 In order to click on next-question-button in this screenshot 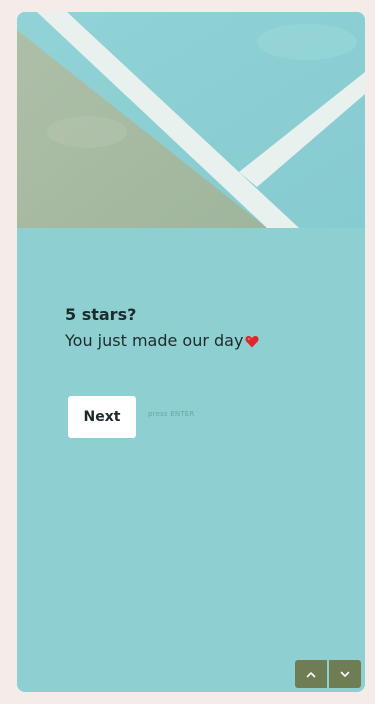, I will do `click(345, 674)`.